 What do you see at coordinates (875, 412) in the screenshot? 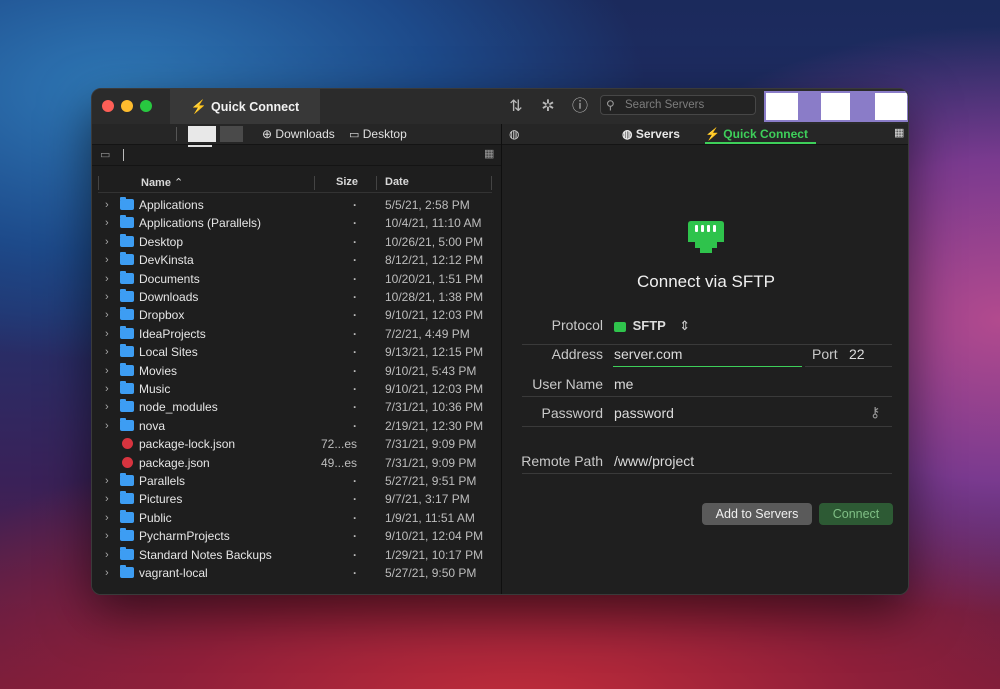
I see `key-icon: ⚷` at bounding box center [875, 412].